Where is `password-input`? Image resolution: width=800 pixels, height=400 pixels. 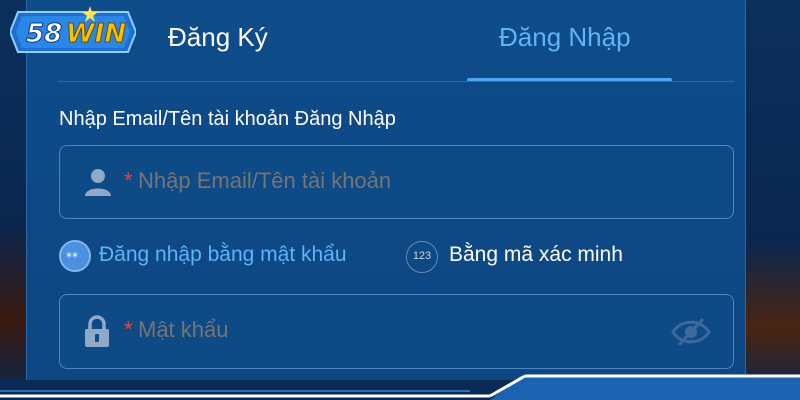 password-input is located at coordinates (388, 330).